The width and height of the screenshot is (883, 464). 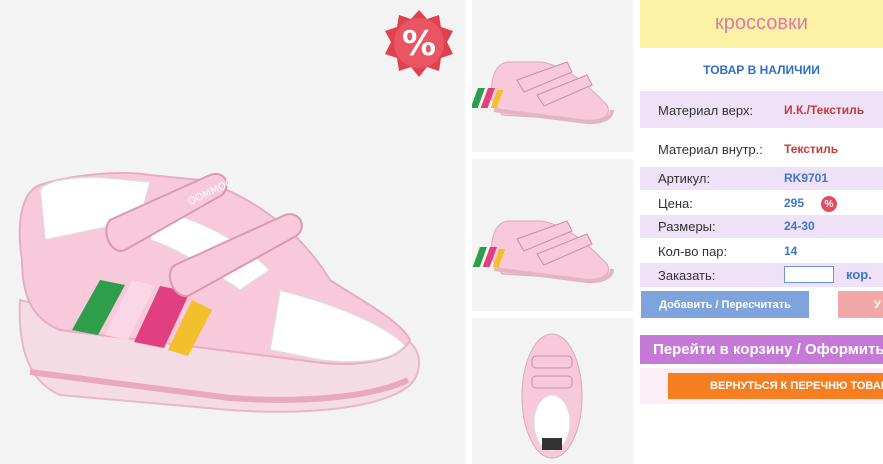 What do you see at coordinates (706, 110) in the screenshot?
I see `spec-label: Материал верх:` at bounding box center [706, 110].